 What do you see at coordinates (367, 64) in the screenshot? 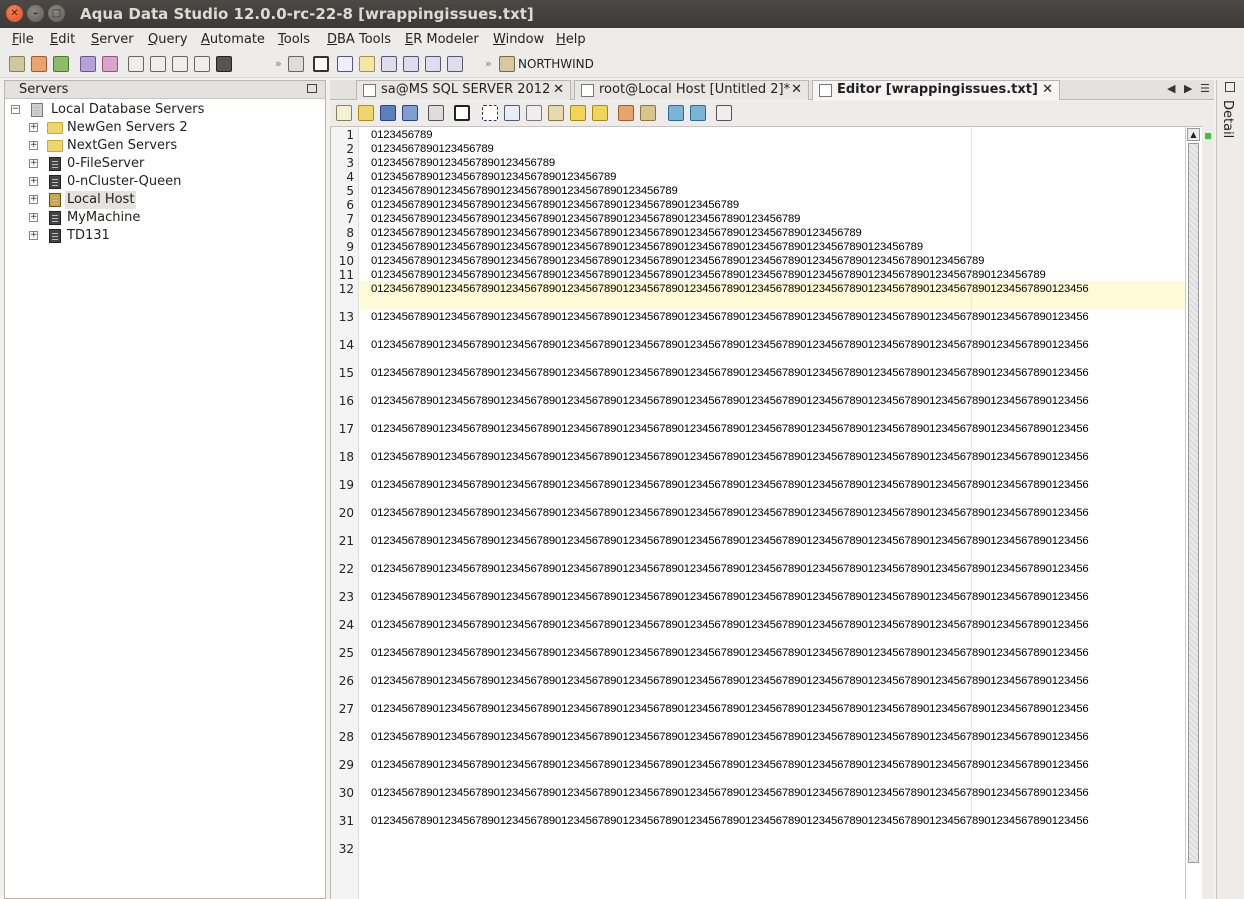
I see `notes-icon` at bounding box center [367, 64].